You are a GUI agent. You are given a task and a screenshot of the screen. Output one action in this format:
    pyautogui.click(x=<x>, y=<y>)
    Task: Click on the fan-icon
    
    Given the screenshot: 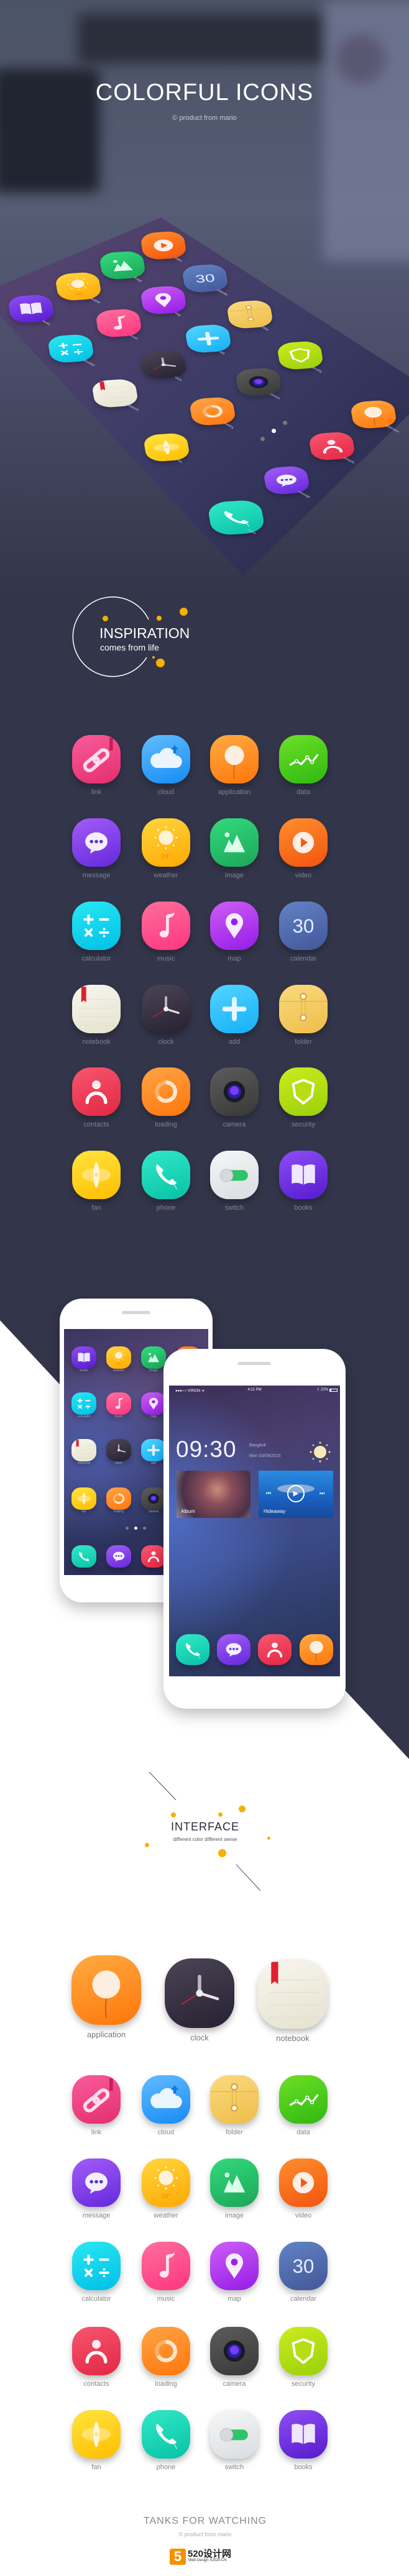 What is the action you would take?
    pyautogui.click(x=167, y=447)
    